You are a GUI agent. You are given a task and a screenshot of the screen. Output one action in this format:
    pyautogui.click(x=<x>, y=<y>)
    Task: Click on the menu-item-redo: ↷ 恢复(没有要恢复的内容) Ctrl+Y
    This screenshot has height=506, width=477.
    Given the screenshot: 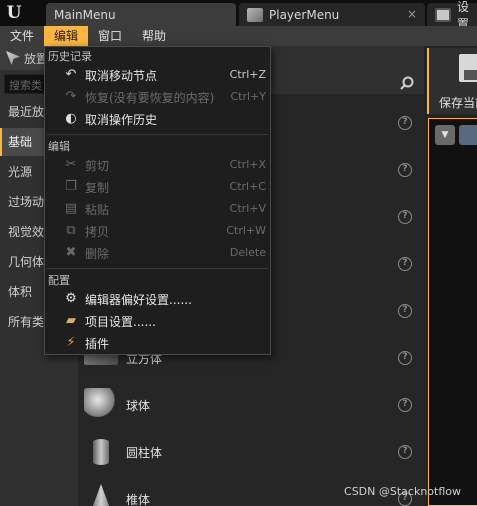 What is the action you would take?
    pyautogui.click(x=157, y=97)
    